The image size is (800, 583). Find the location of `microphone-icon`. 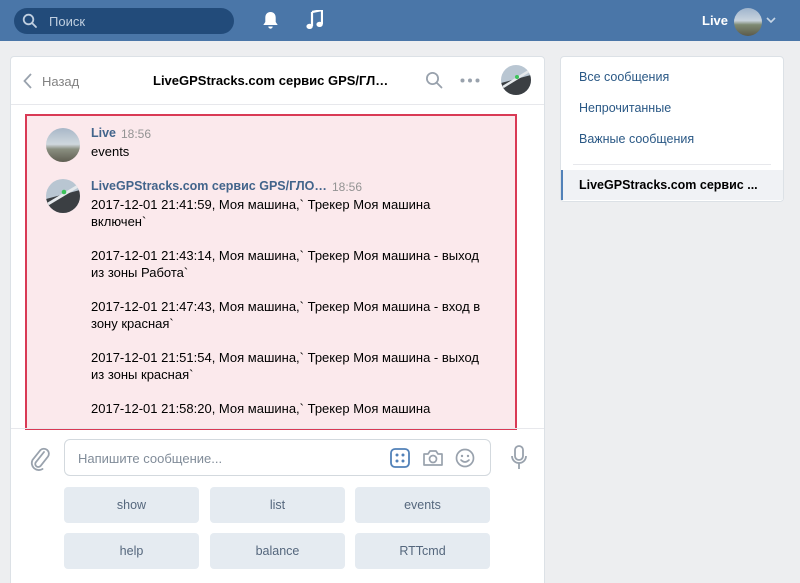

microphone-icon is located at coordinates (519, 458).